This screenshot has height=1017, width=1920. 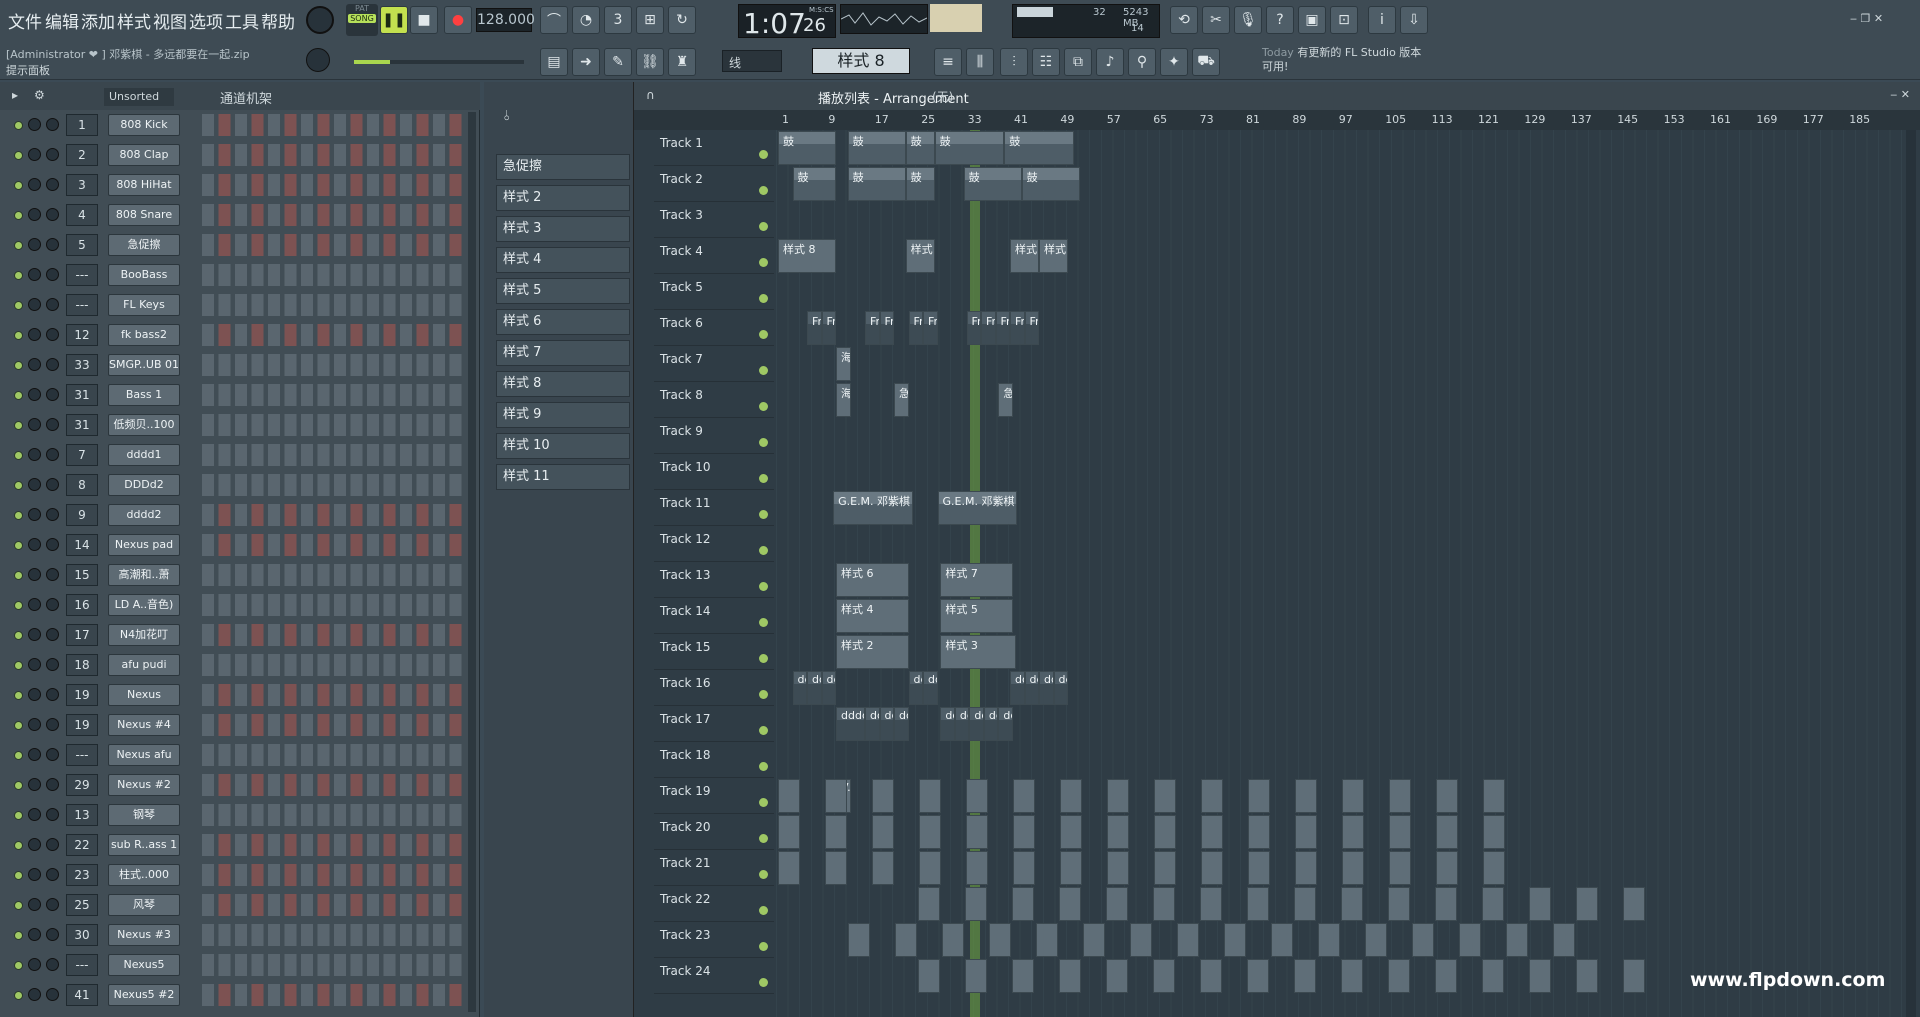 What do you see at coordinates (82, 725) in the screenshot?
I see `mixer-track-number: 19` at bounding box center [82, 725].